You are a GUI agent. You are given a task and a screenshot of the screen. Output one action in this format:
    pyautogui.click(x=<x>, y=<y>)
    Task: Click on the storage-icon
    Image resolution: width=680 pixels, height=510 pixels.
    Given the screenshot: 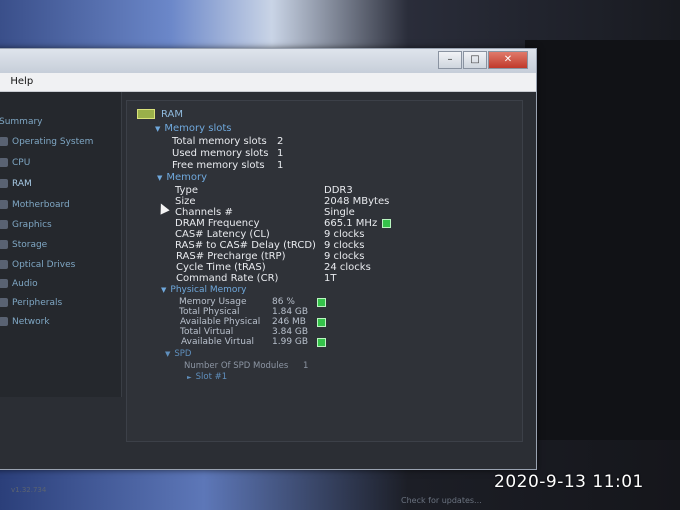 What is the action you would take?
    pyautogui.click(x=4, y=244)
    